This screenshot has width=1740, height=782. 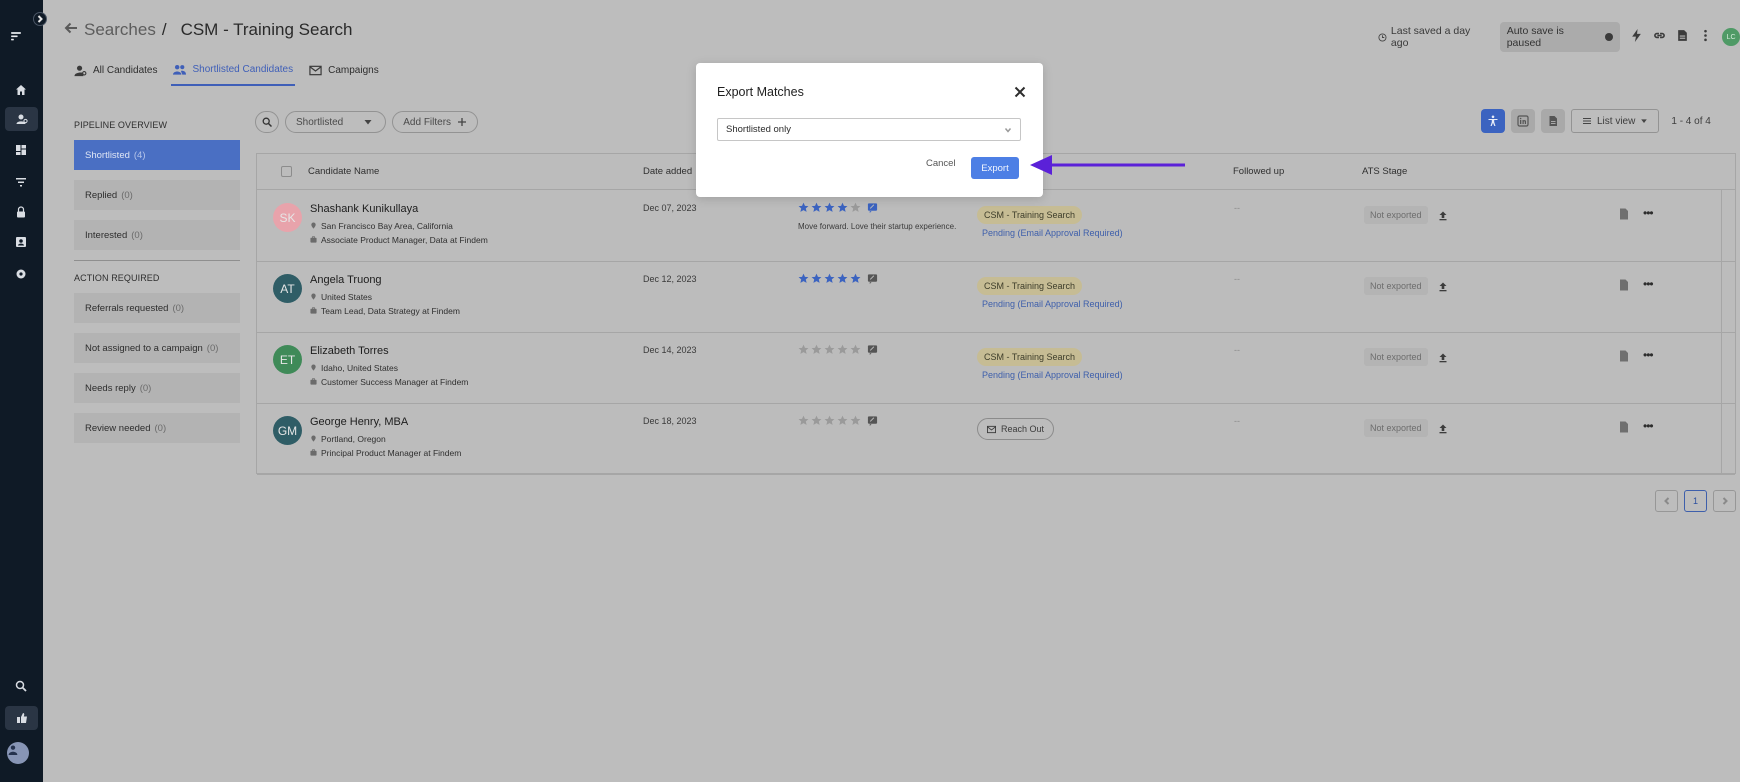 What do you see at coordinates (336, 122) in the screenshot?
I see `shortlisted-filter-dropdown: Shortlisted` at bounding box center [336, 122].